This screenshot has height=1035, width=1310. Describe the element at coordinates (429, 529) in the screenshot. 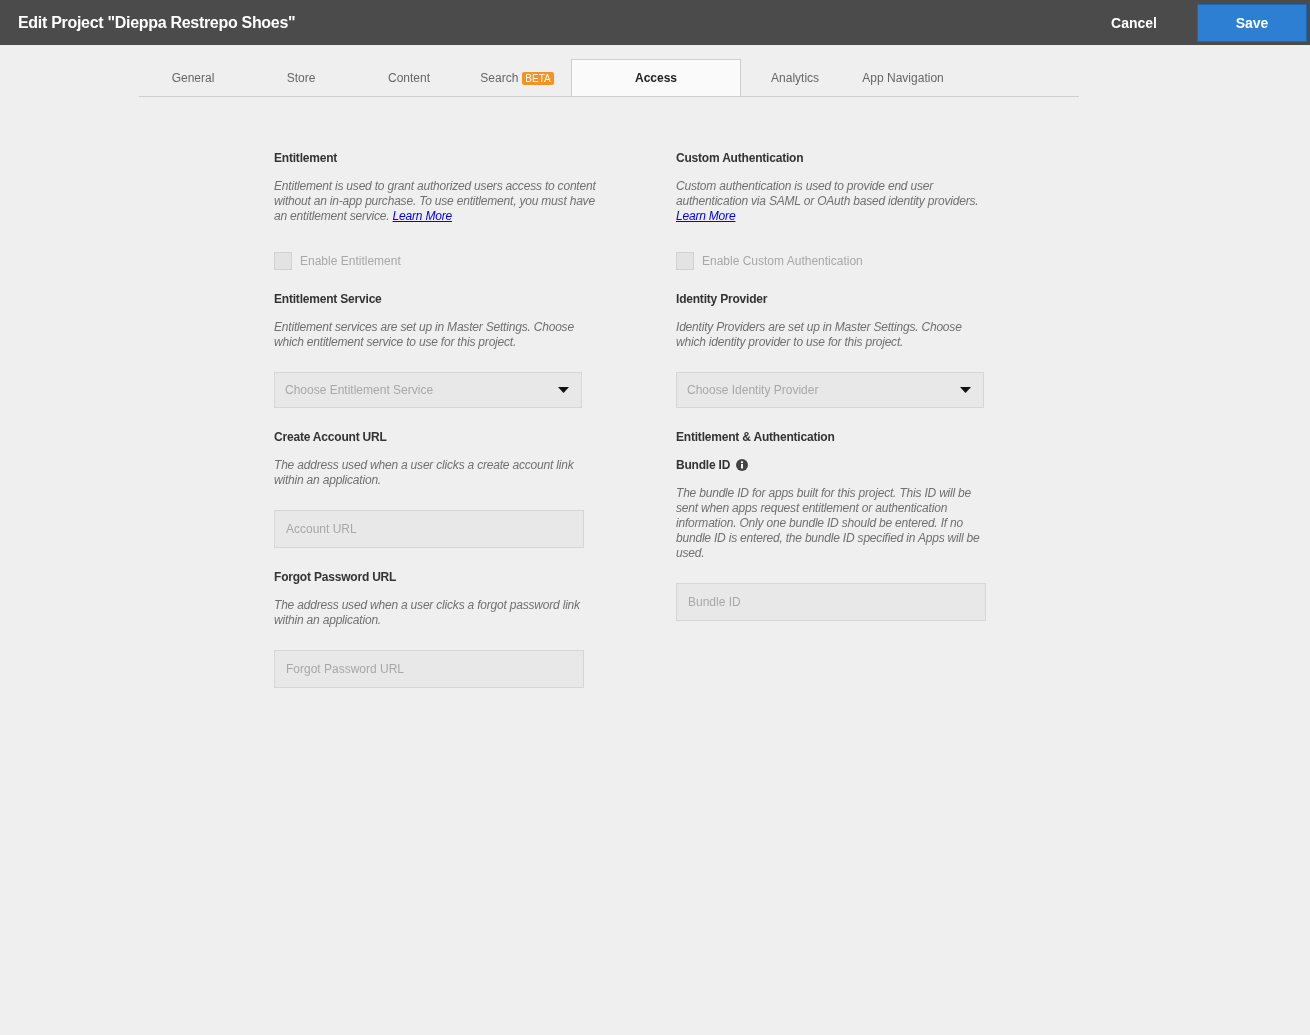

I see `input-field: Account URL` at that location.